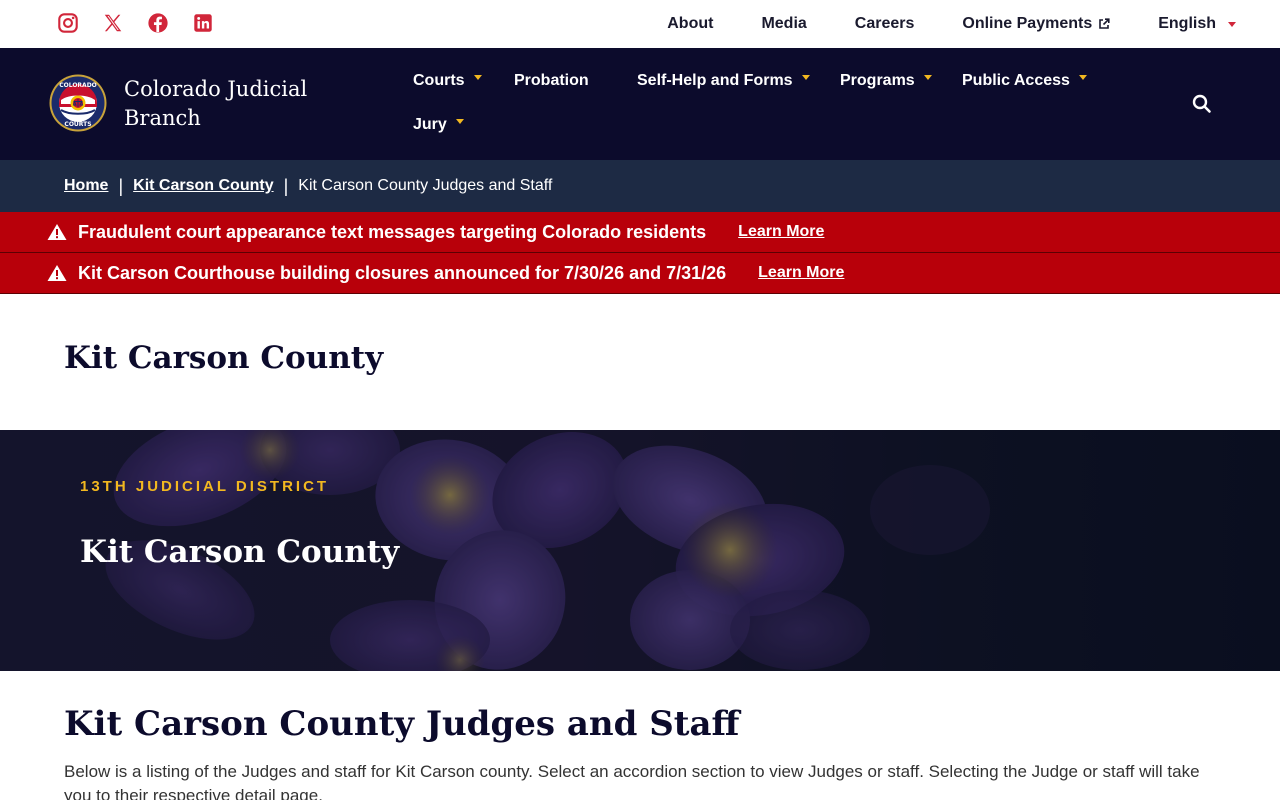 The height and width of the screenshot is (800, 1280). I want to click on about-link: About, so click(690, 24).